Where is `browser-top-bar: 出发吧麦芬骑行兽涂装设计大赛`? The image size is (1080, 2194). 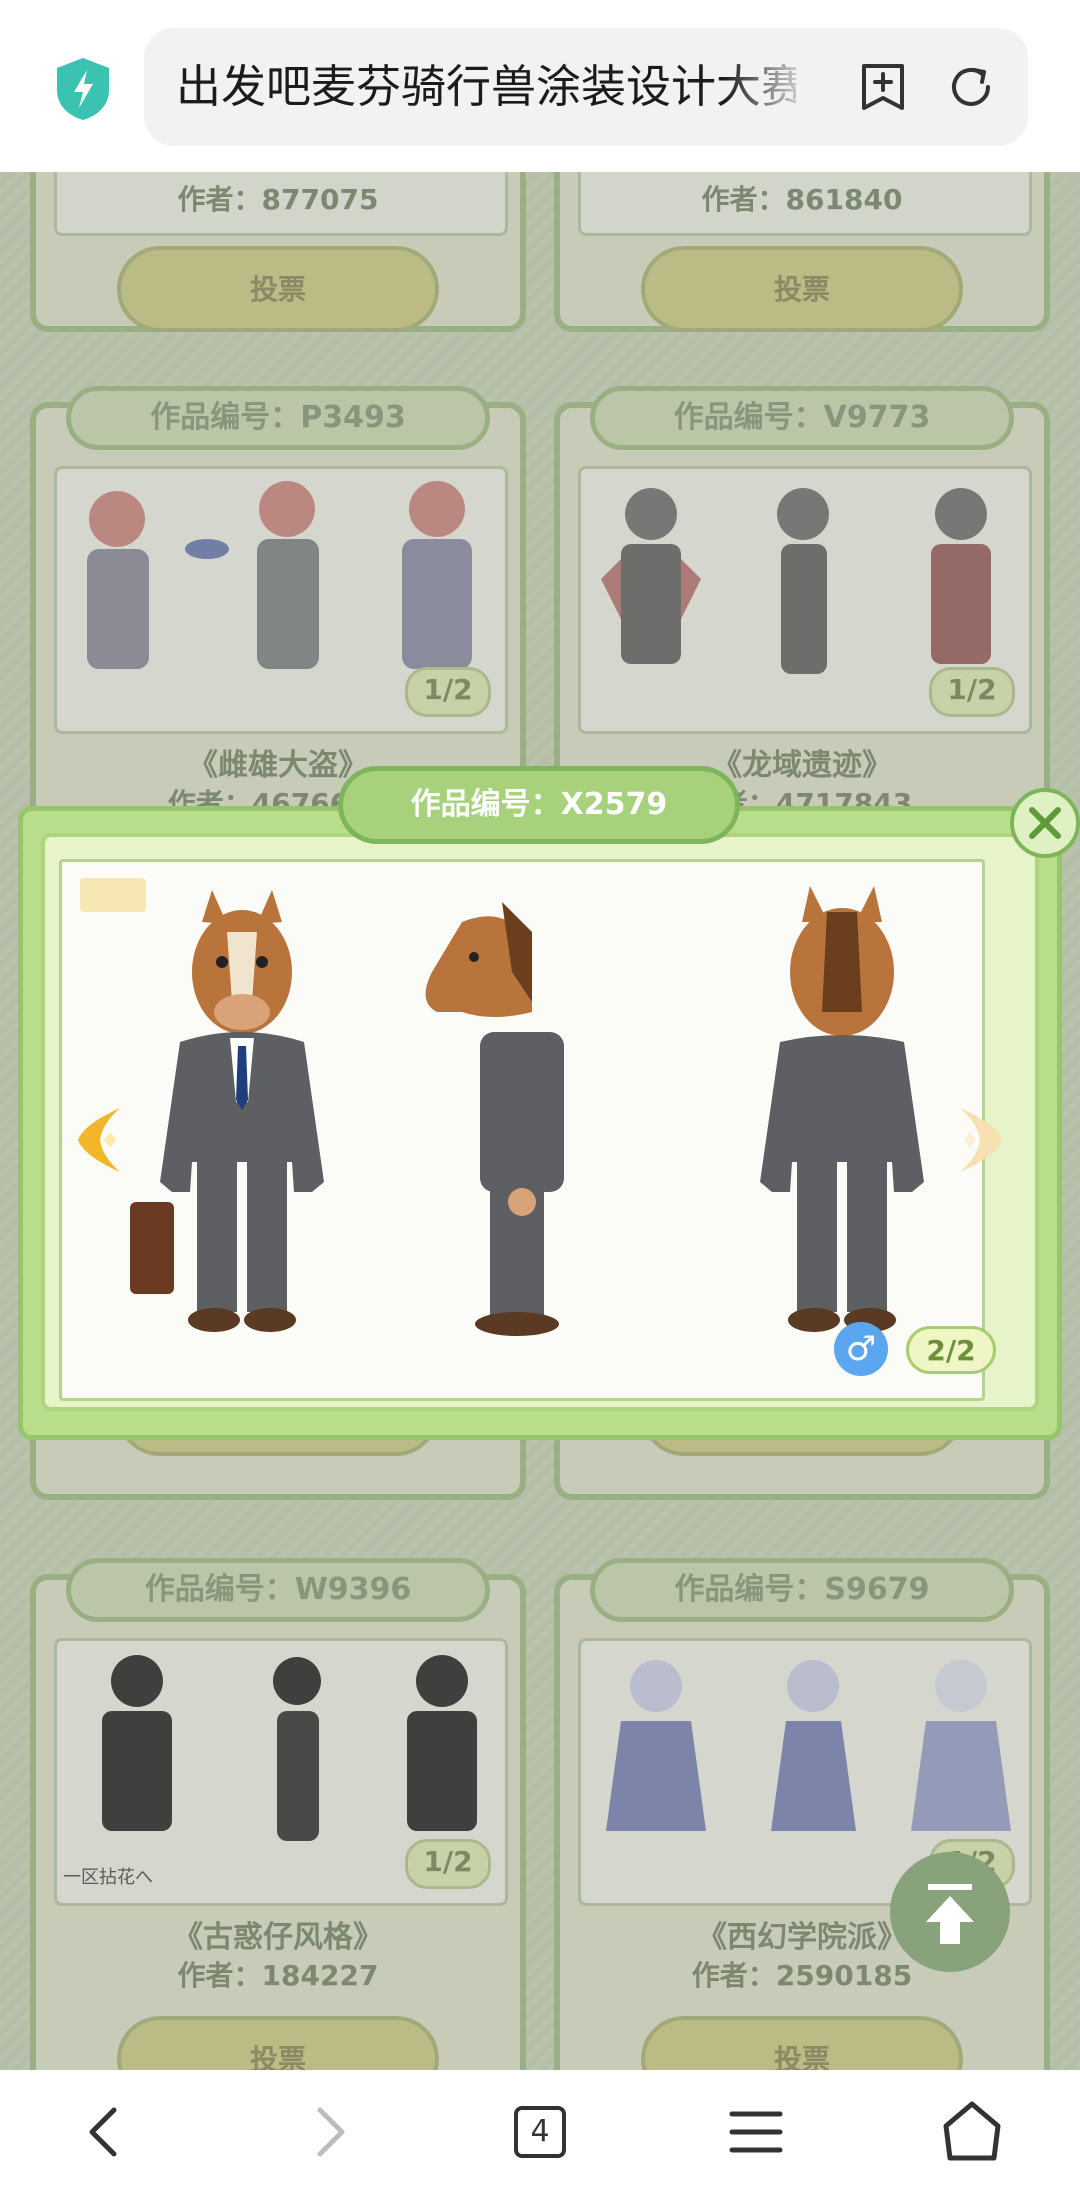
browser-top-bar: 出发吧麦芬骑行兽涂装设计大赛 is located at coordinates (540, 86).